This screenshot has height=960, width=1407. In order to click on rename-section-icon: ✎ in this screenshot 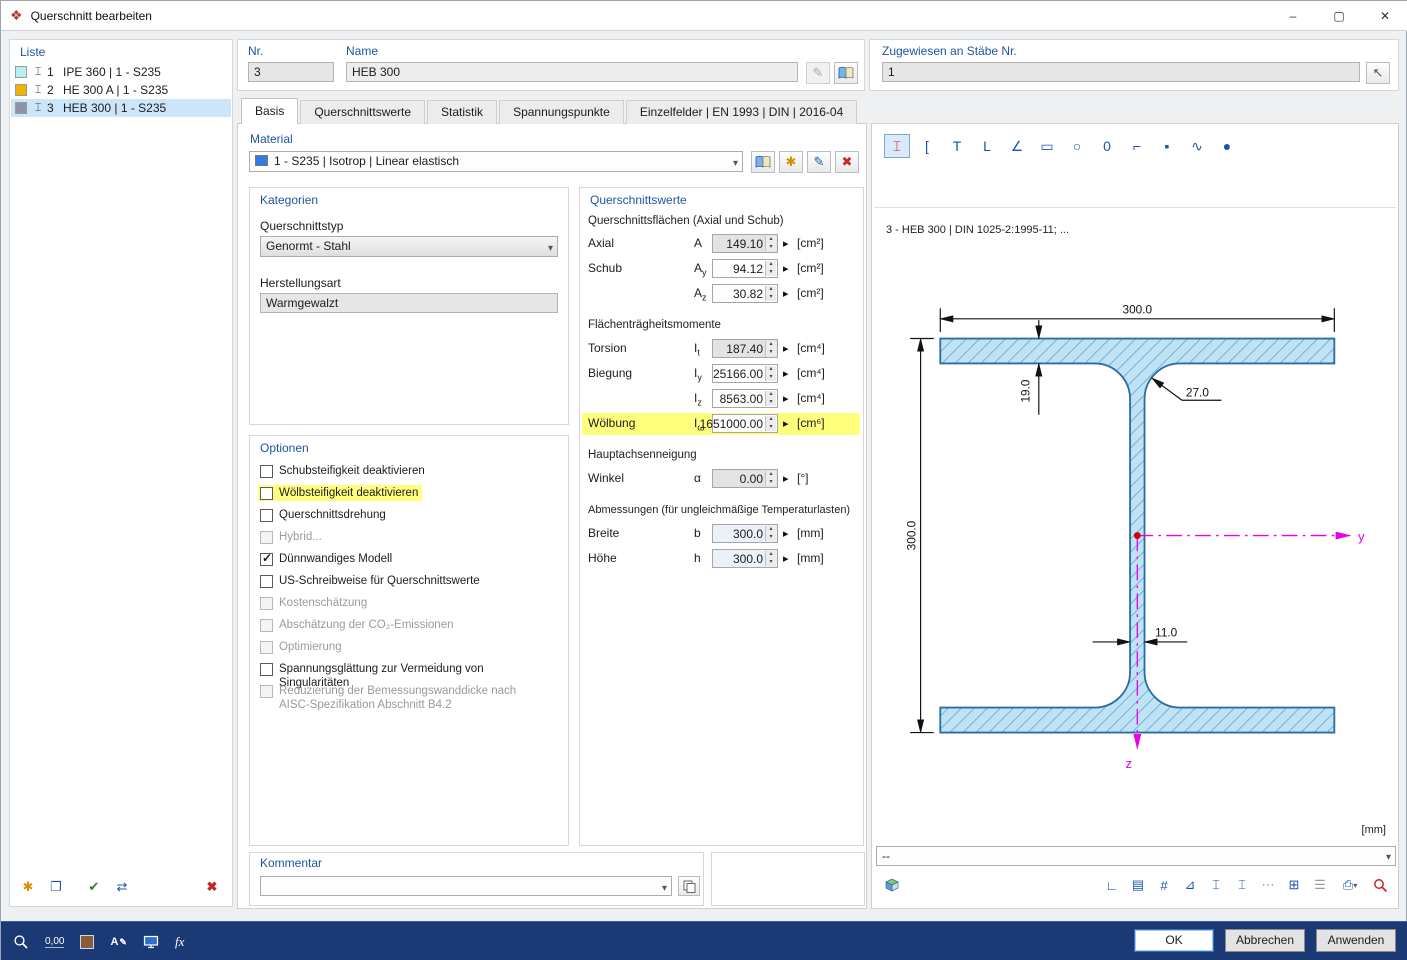, I will do `click(818, 73)`.